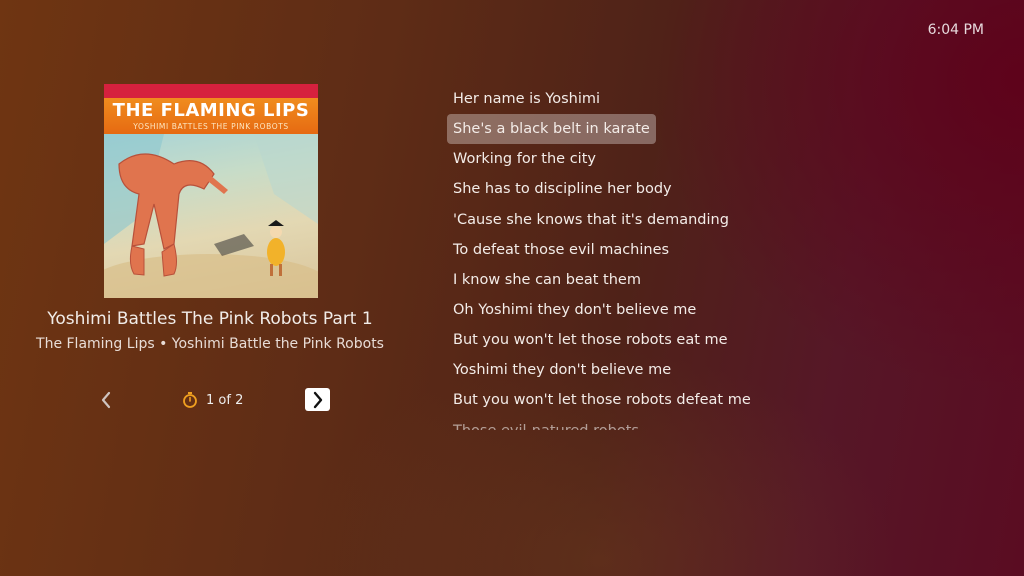 The height and width of the screenshot is (576, 1024). I want to click on lyric-line: But you won't let those robots defeat me, so click(602, 400).